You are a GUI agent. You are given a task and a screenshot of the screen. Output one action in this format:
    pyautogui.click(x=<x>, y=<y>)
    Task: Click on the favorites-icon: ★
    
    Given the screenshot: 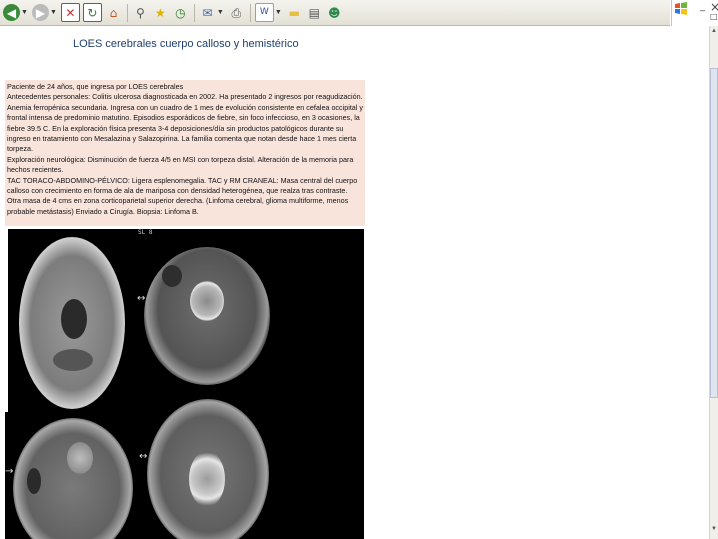 What is the action you would take?
    pyautogui.click(x=160, y=12)
    